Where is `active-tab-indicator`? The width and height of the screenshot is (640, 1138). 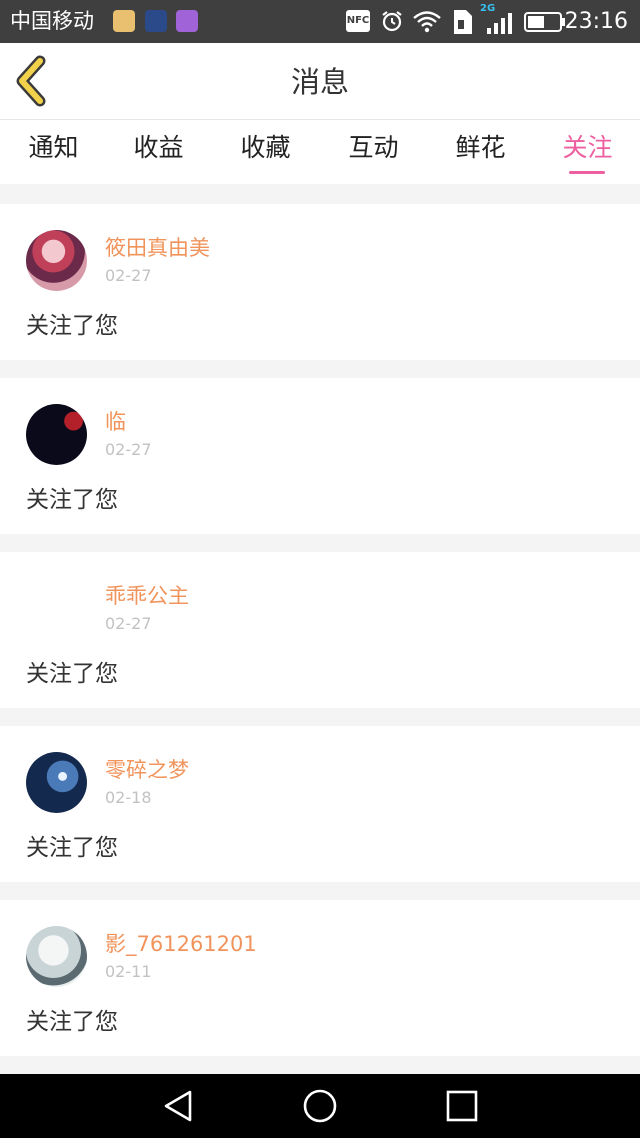 active-tab-indicator is located at coordinates (587, 172).